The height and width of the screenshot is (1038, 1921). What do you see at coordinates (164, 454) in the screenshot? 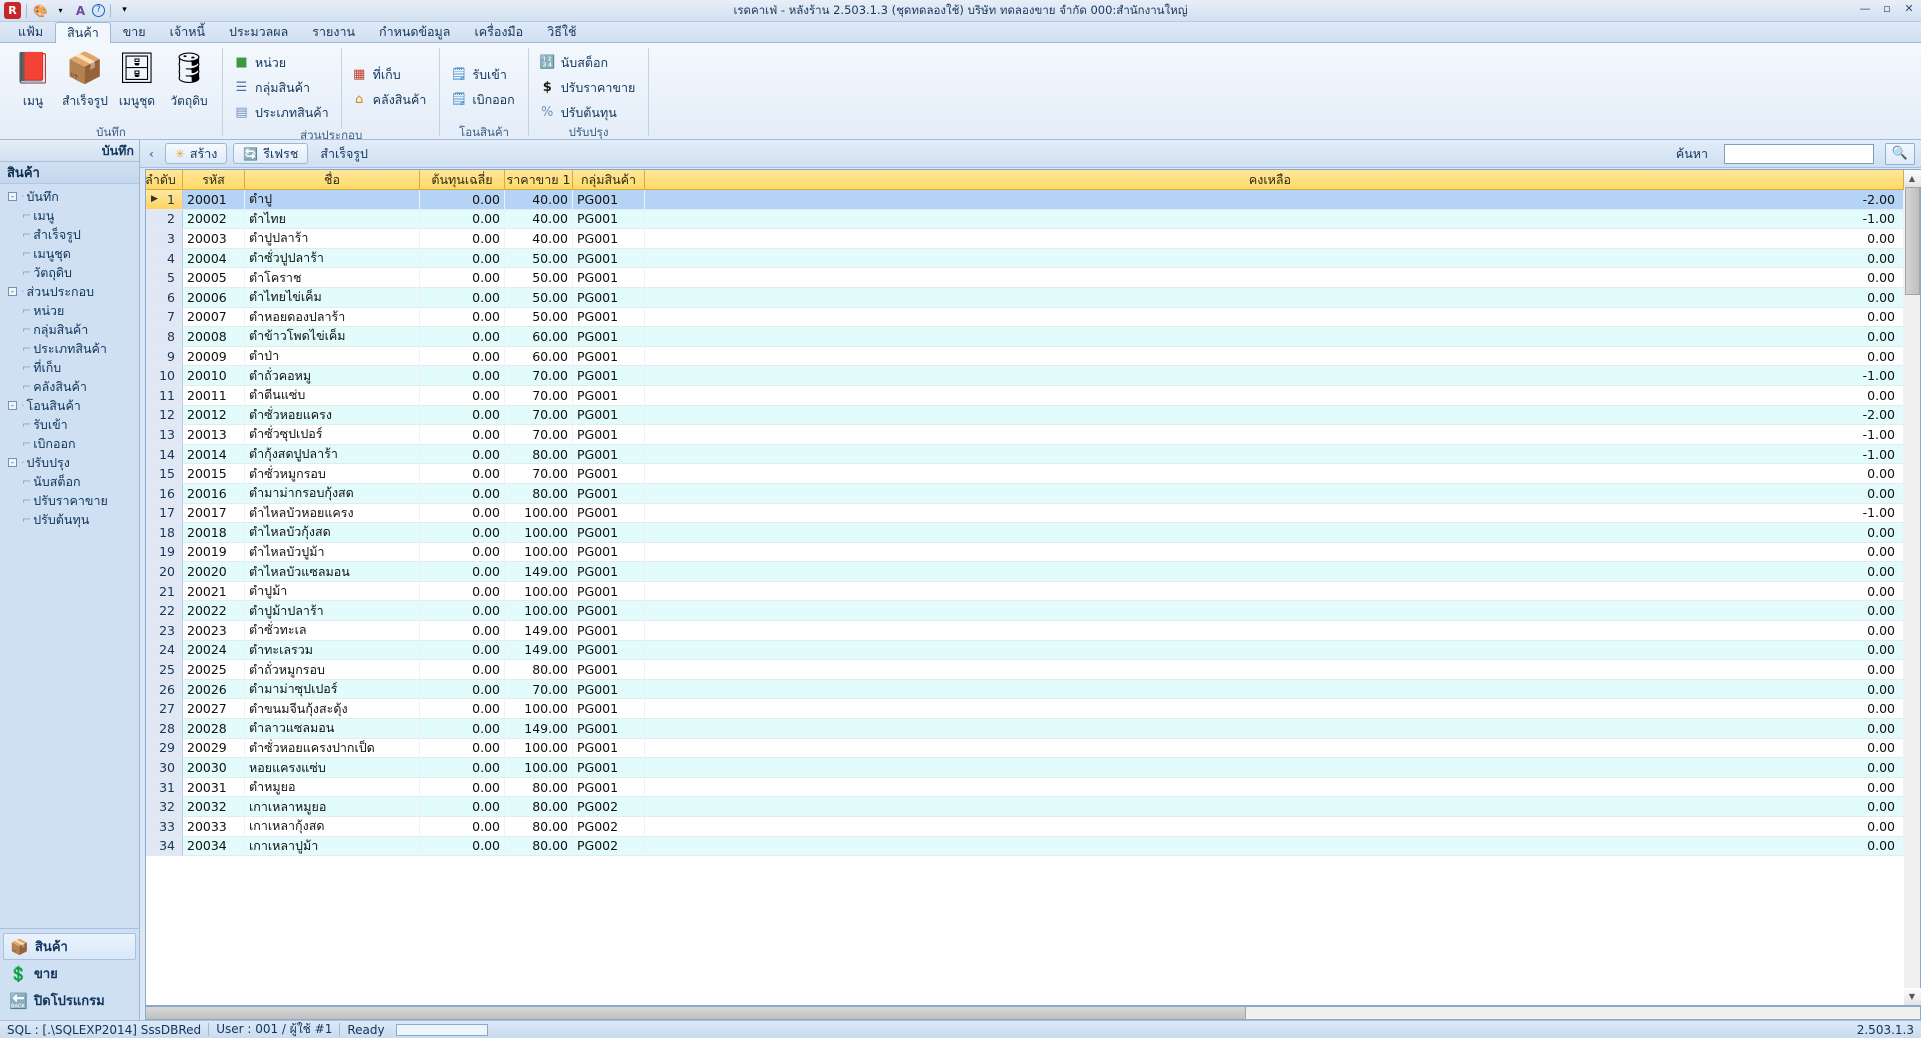
I see `grid-cell-idx: 14` at bounding box center [164, 454].